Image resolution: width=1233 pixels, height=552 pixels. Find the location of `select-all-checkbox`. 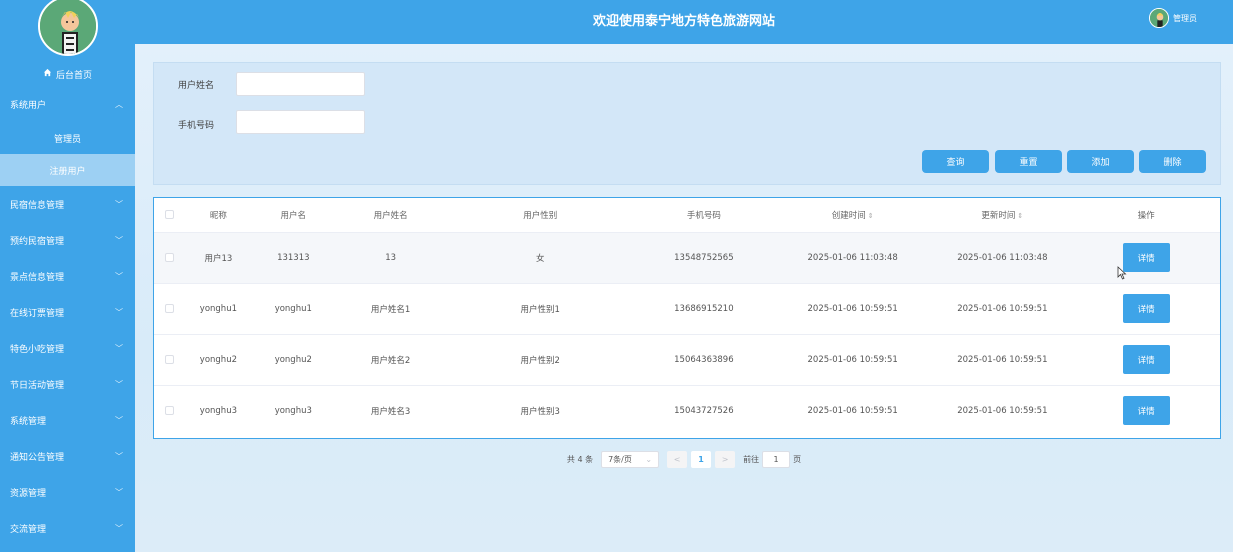

select-all-checkbox is located at coordinates (170, 214).